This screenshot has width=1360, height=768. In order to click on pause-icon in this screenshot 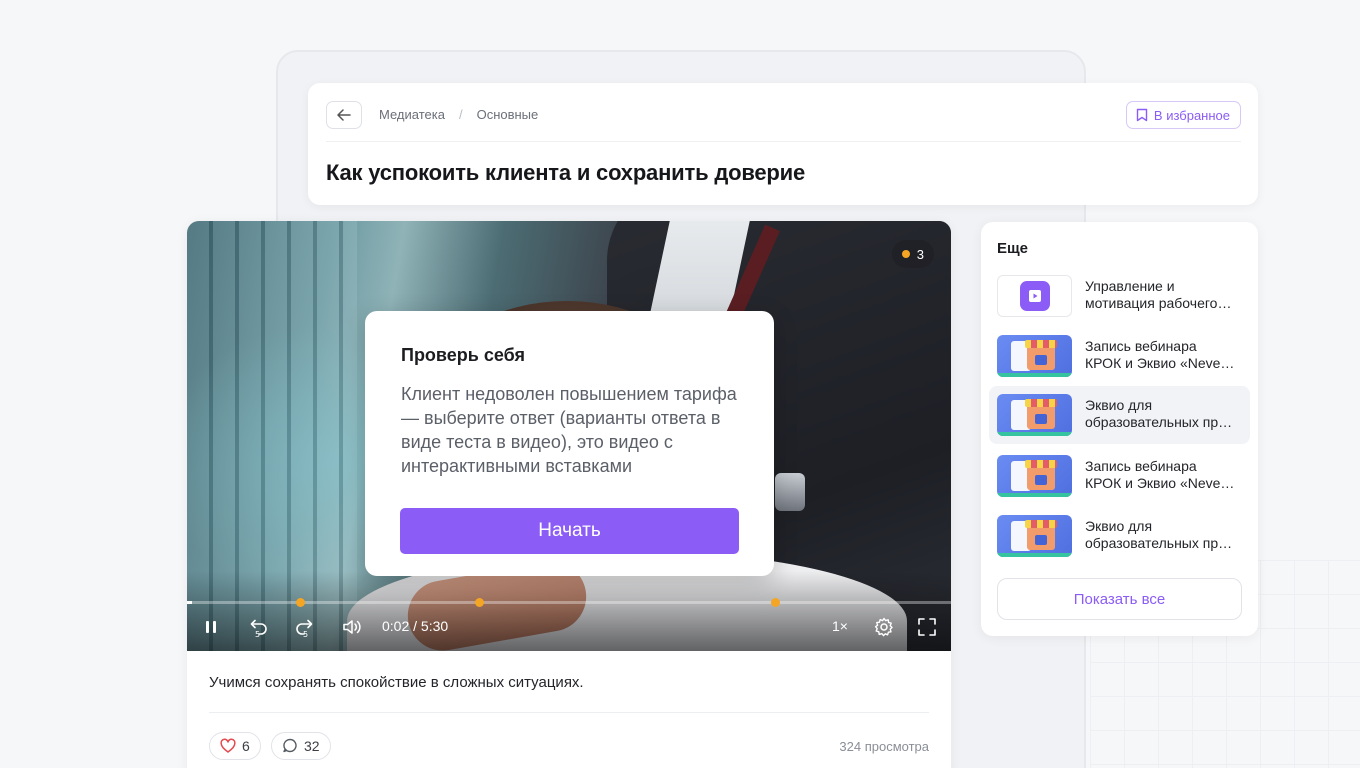, I will do `click(211, 627)`.